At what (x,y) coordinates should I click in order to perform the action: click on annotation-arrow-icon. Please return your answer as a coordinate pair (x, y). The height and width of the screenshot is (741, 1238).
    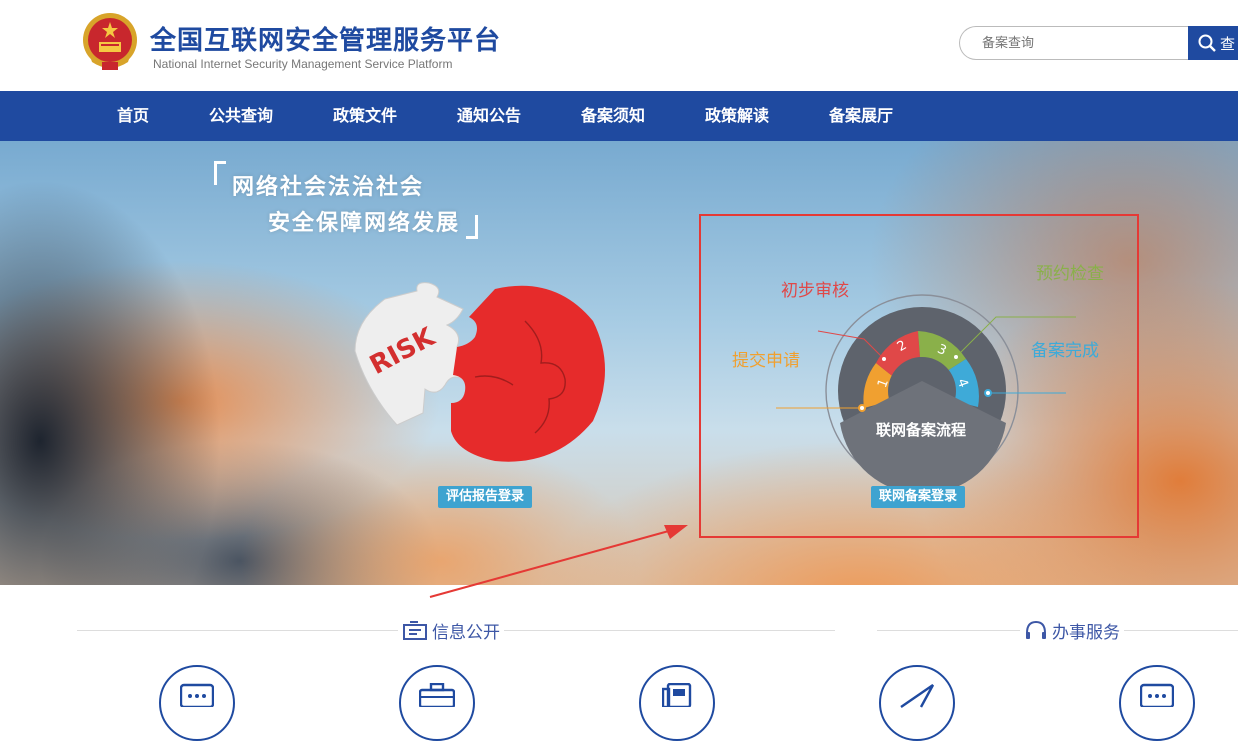
    Looking at the image, I should click on (558, 561).